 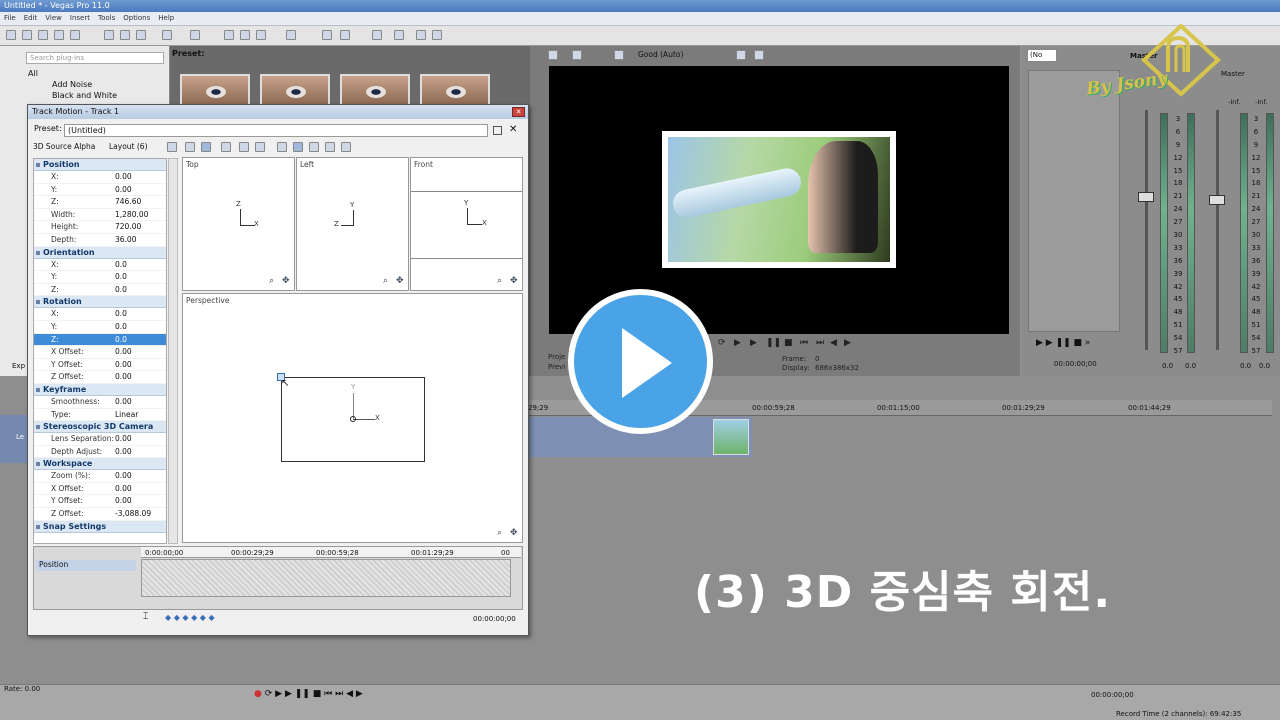 What do you see at coordinates (499, 281) in the screenshot?
I see `zoom-icon: ⌕` at bounding box center [499, 281].